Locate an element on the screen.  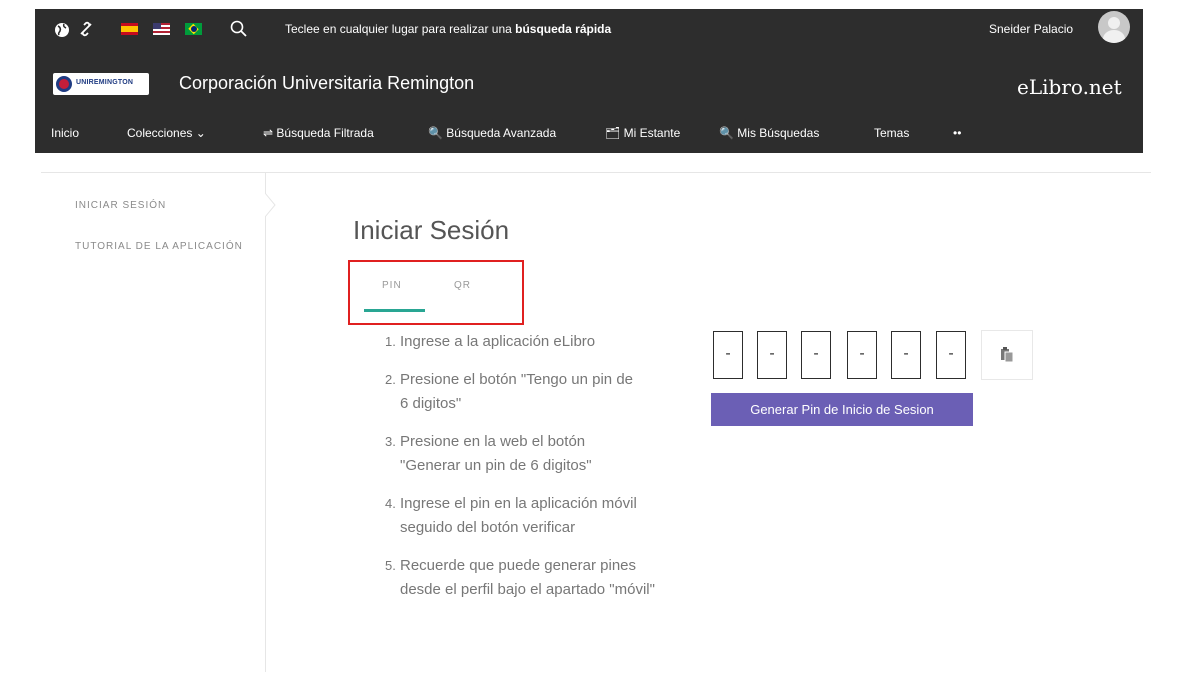
step-number: 4. is located at coordinates (390, 503).